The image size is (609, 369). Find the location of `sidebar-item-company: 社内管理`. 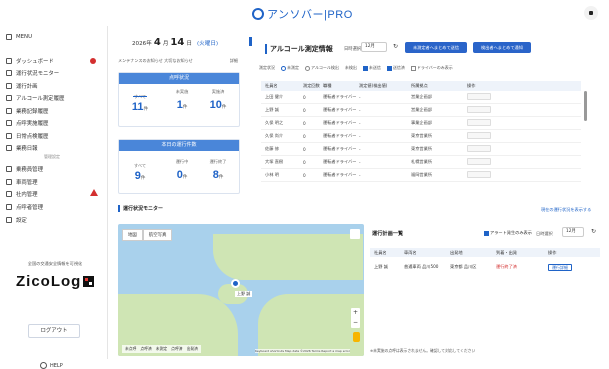

sidebar-item-company: 社内管理 is located at coordinates (54, 193).